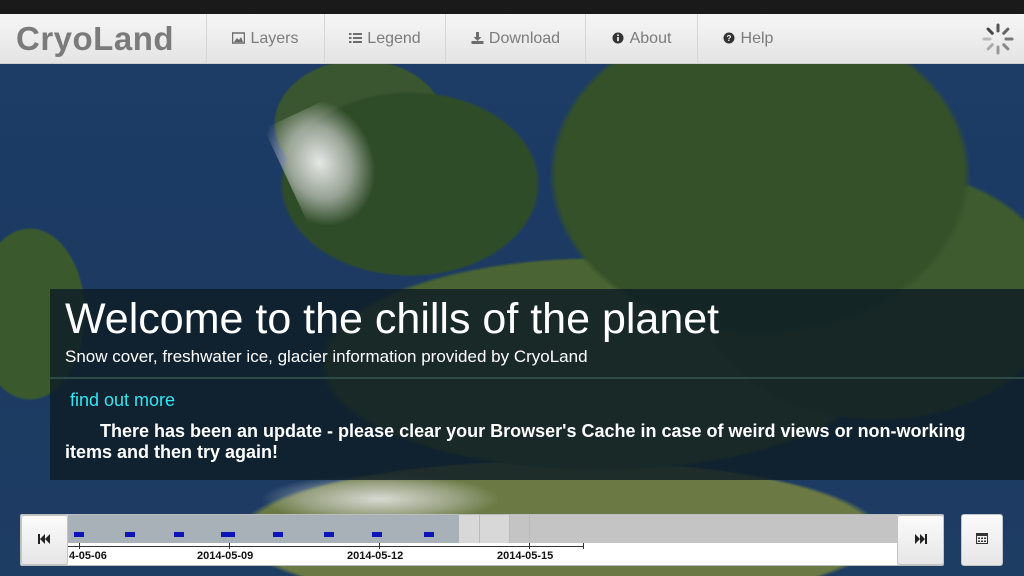  Describe the element at coordinates (326, 546) in the screenshot. I see `timeline-axis-line` at that location.